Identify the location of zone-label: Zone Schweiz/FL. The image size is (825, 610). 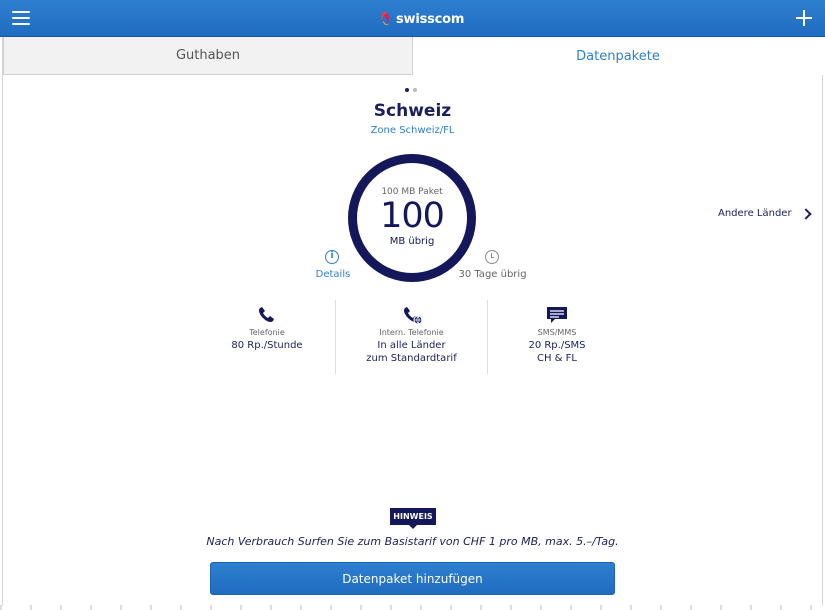
(412, 130).